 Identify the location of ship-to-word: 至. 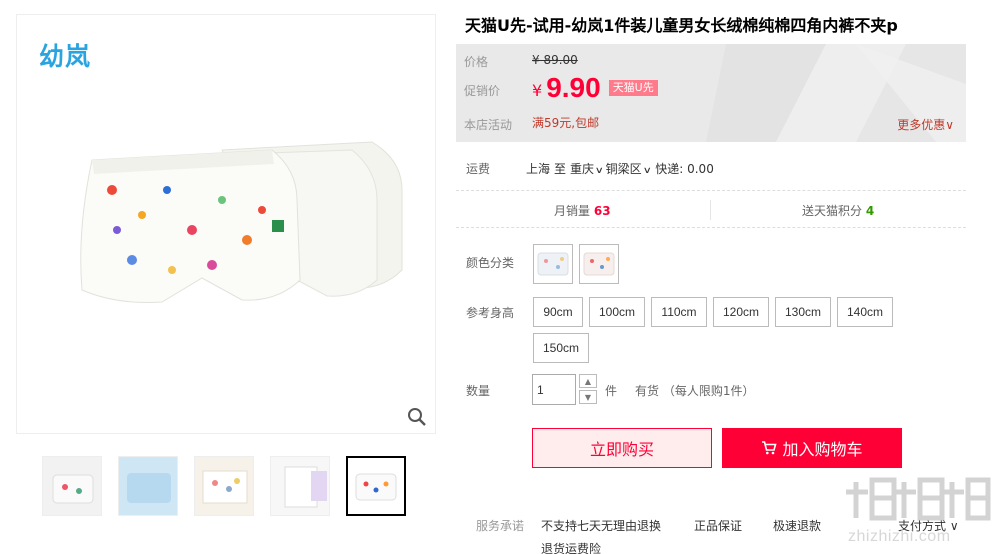
(560, 169).